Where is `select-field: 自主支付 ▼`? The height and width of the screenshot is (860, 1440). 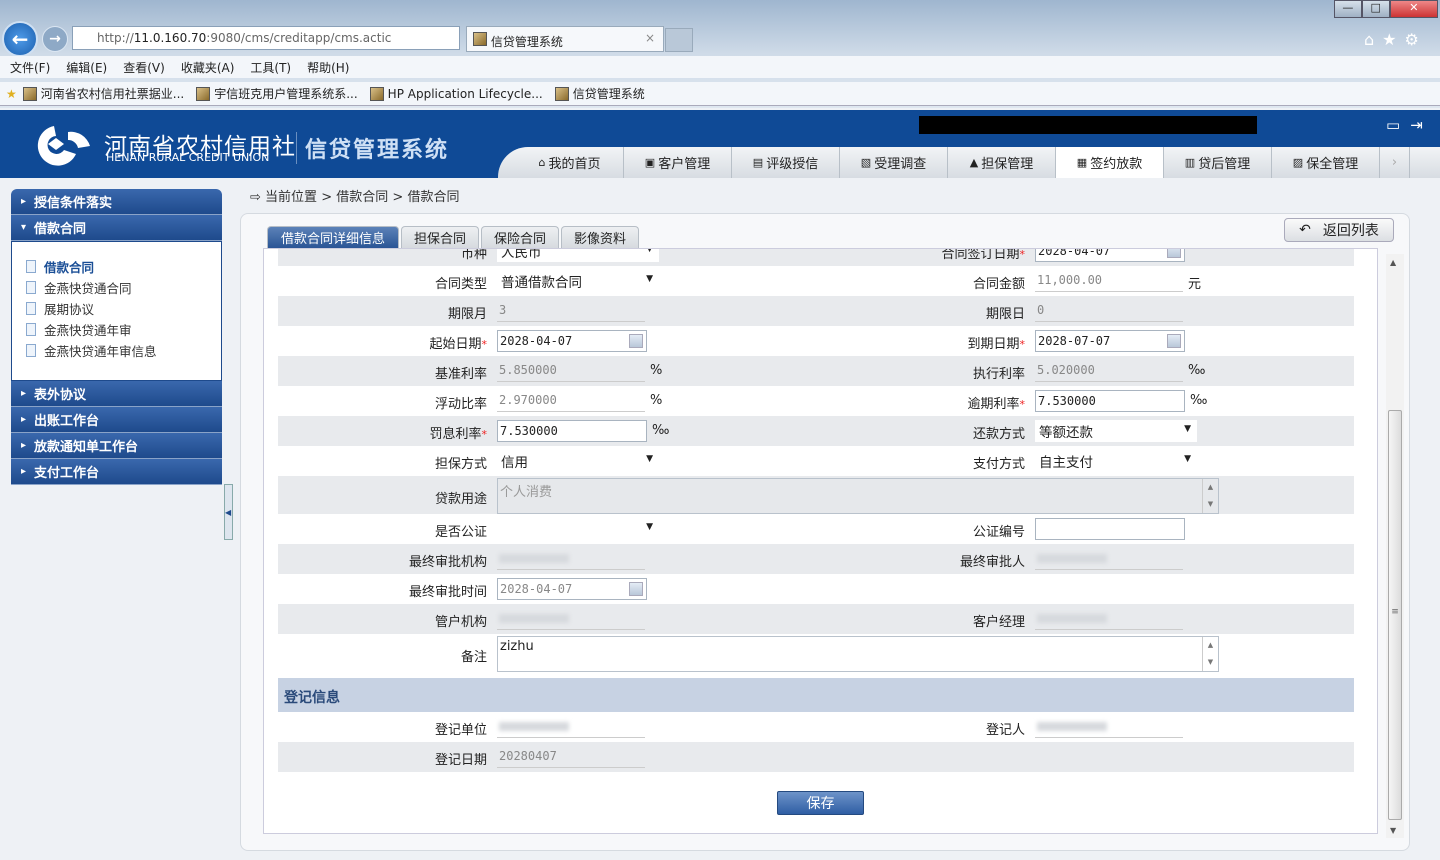 select-field: 自主支付 ▼ is located at coordinates (1116, 461).